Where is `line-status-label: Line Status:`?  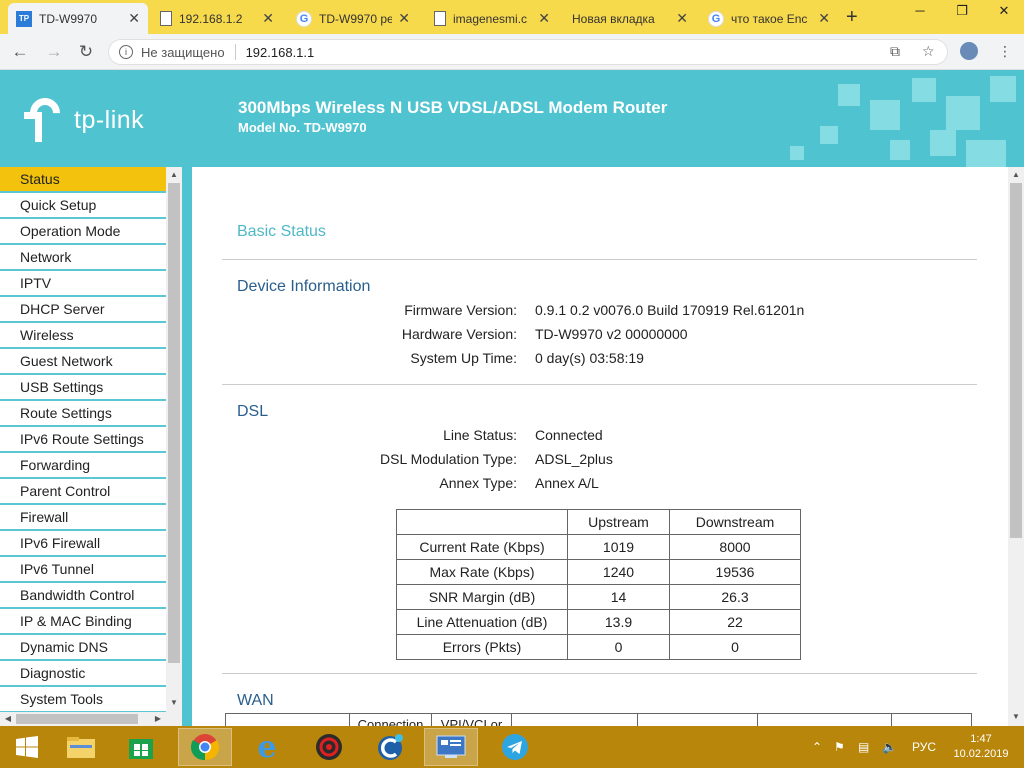
line-status-label: Line Status: is located at coordinates (480, 435).